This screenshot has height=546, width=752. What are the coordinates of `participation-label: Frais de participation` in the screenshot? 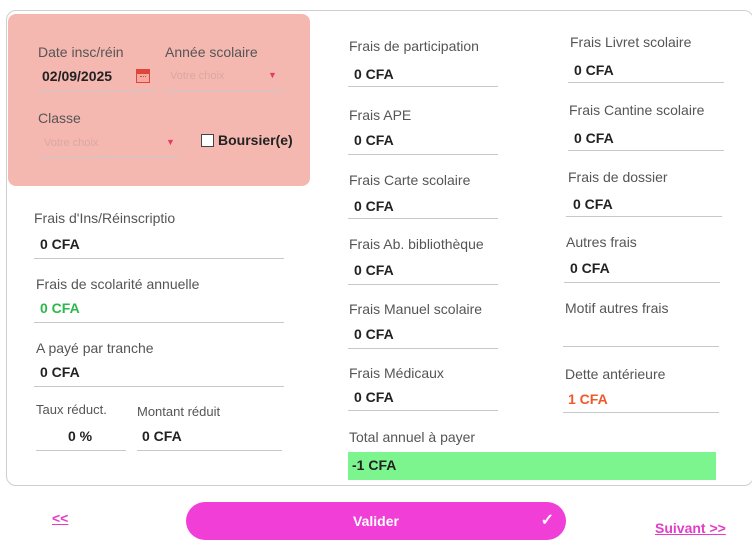 It's located at (414, 46).